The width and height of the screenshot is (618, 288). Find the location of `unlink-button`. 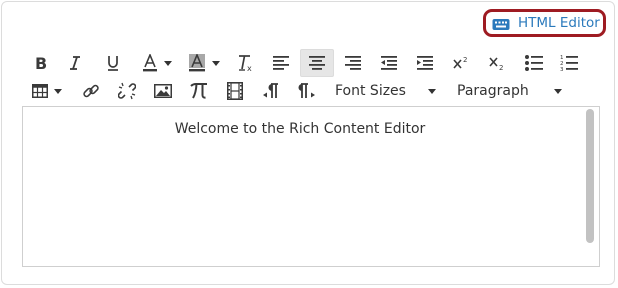

unlink-button is located at coordinates (127, 91).